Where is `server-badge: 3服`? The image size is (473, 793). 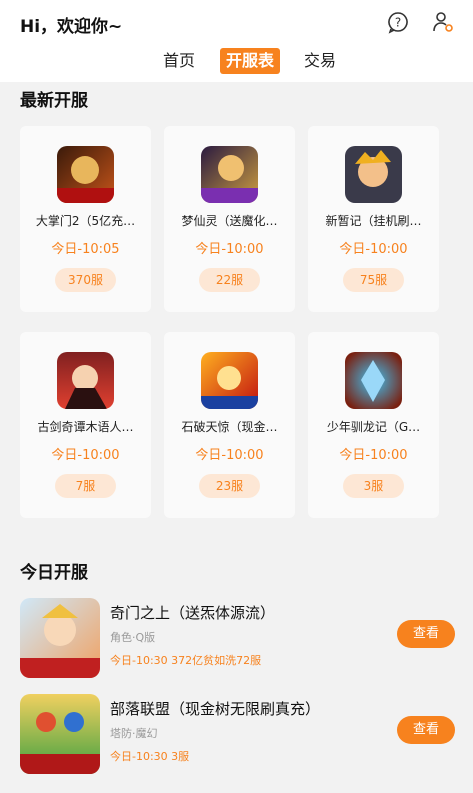
server-badge: 3服 is located at coordinates (373, 486).